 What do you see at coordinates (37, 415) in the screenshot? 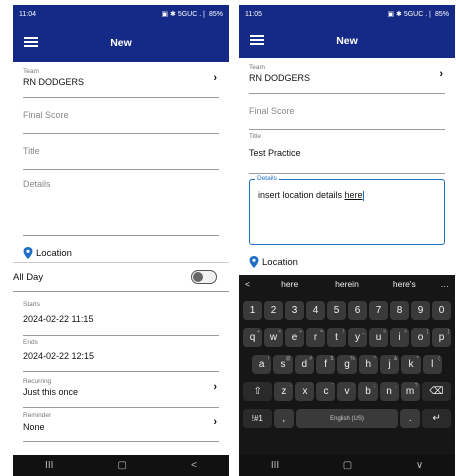
I see `reminder-label: Reminder` at bounding box center [37, 415].